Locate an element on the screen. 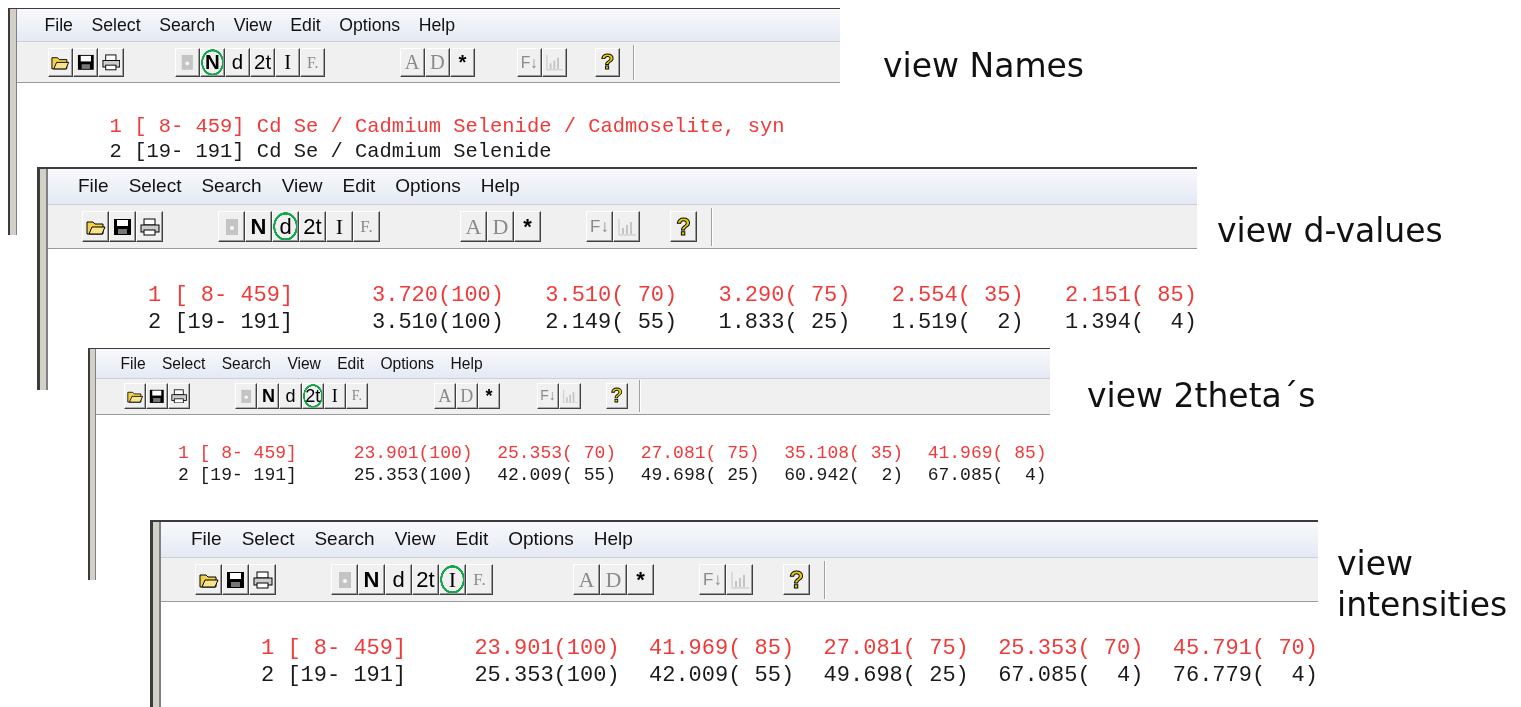 Image resolution: width=1521 pixels, height=707 pixels. peak-value: 3.720(100) is located at coordinates (438, 295).